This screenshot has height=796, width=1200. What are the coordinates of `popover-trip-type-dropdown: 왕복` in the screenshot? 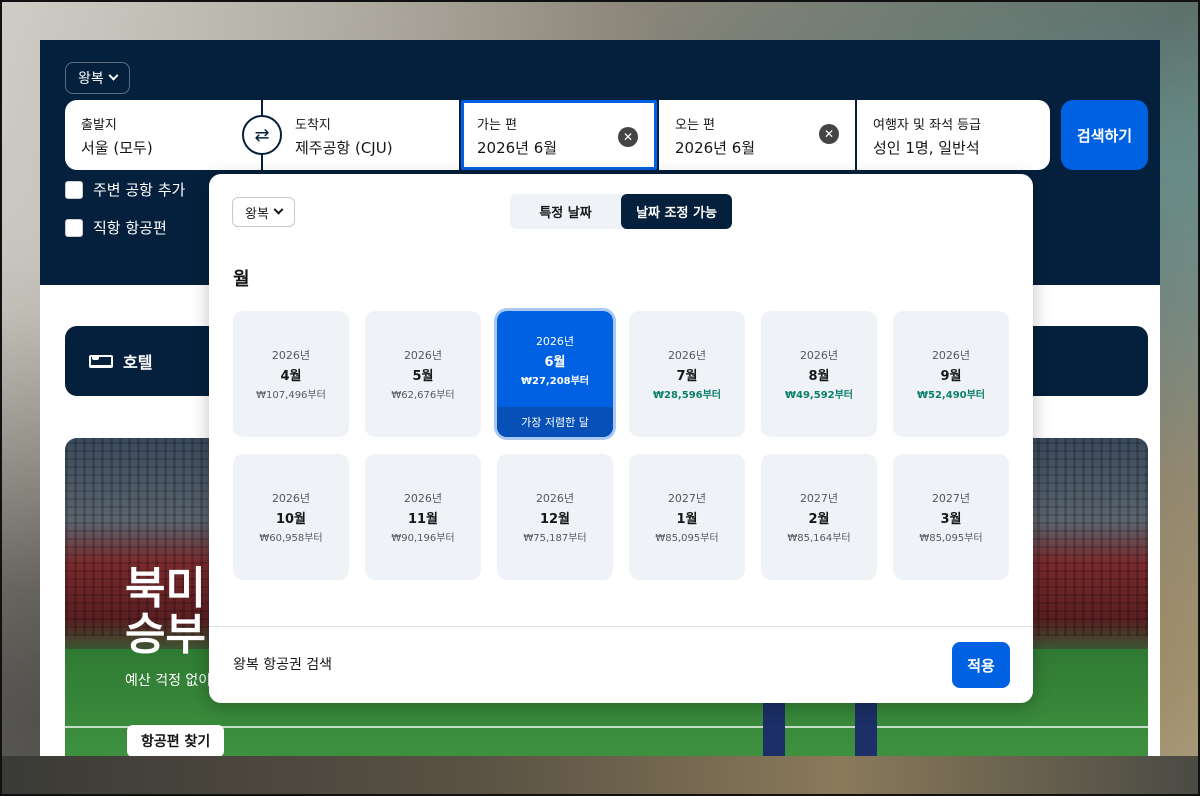 It's located at (263, 212).